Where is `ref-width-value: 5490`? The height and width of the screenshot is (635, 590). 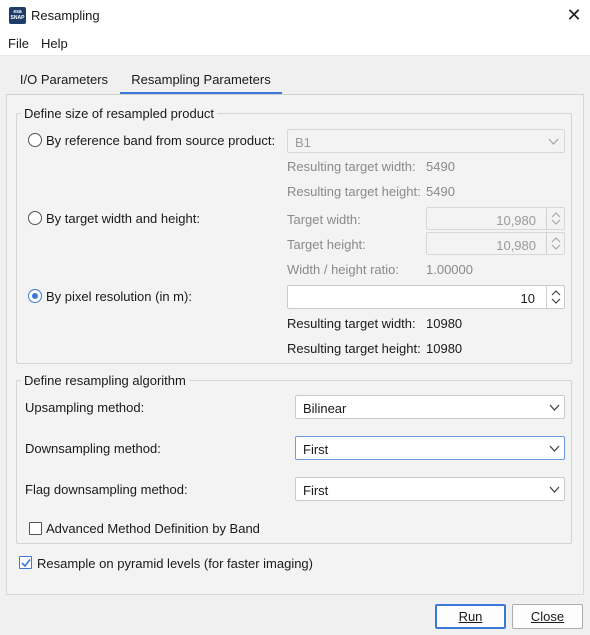
ref-width-value: 5490 is located at coordinates (440, 166).